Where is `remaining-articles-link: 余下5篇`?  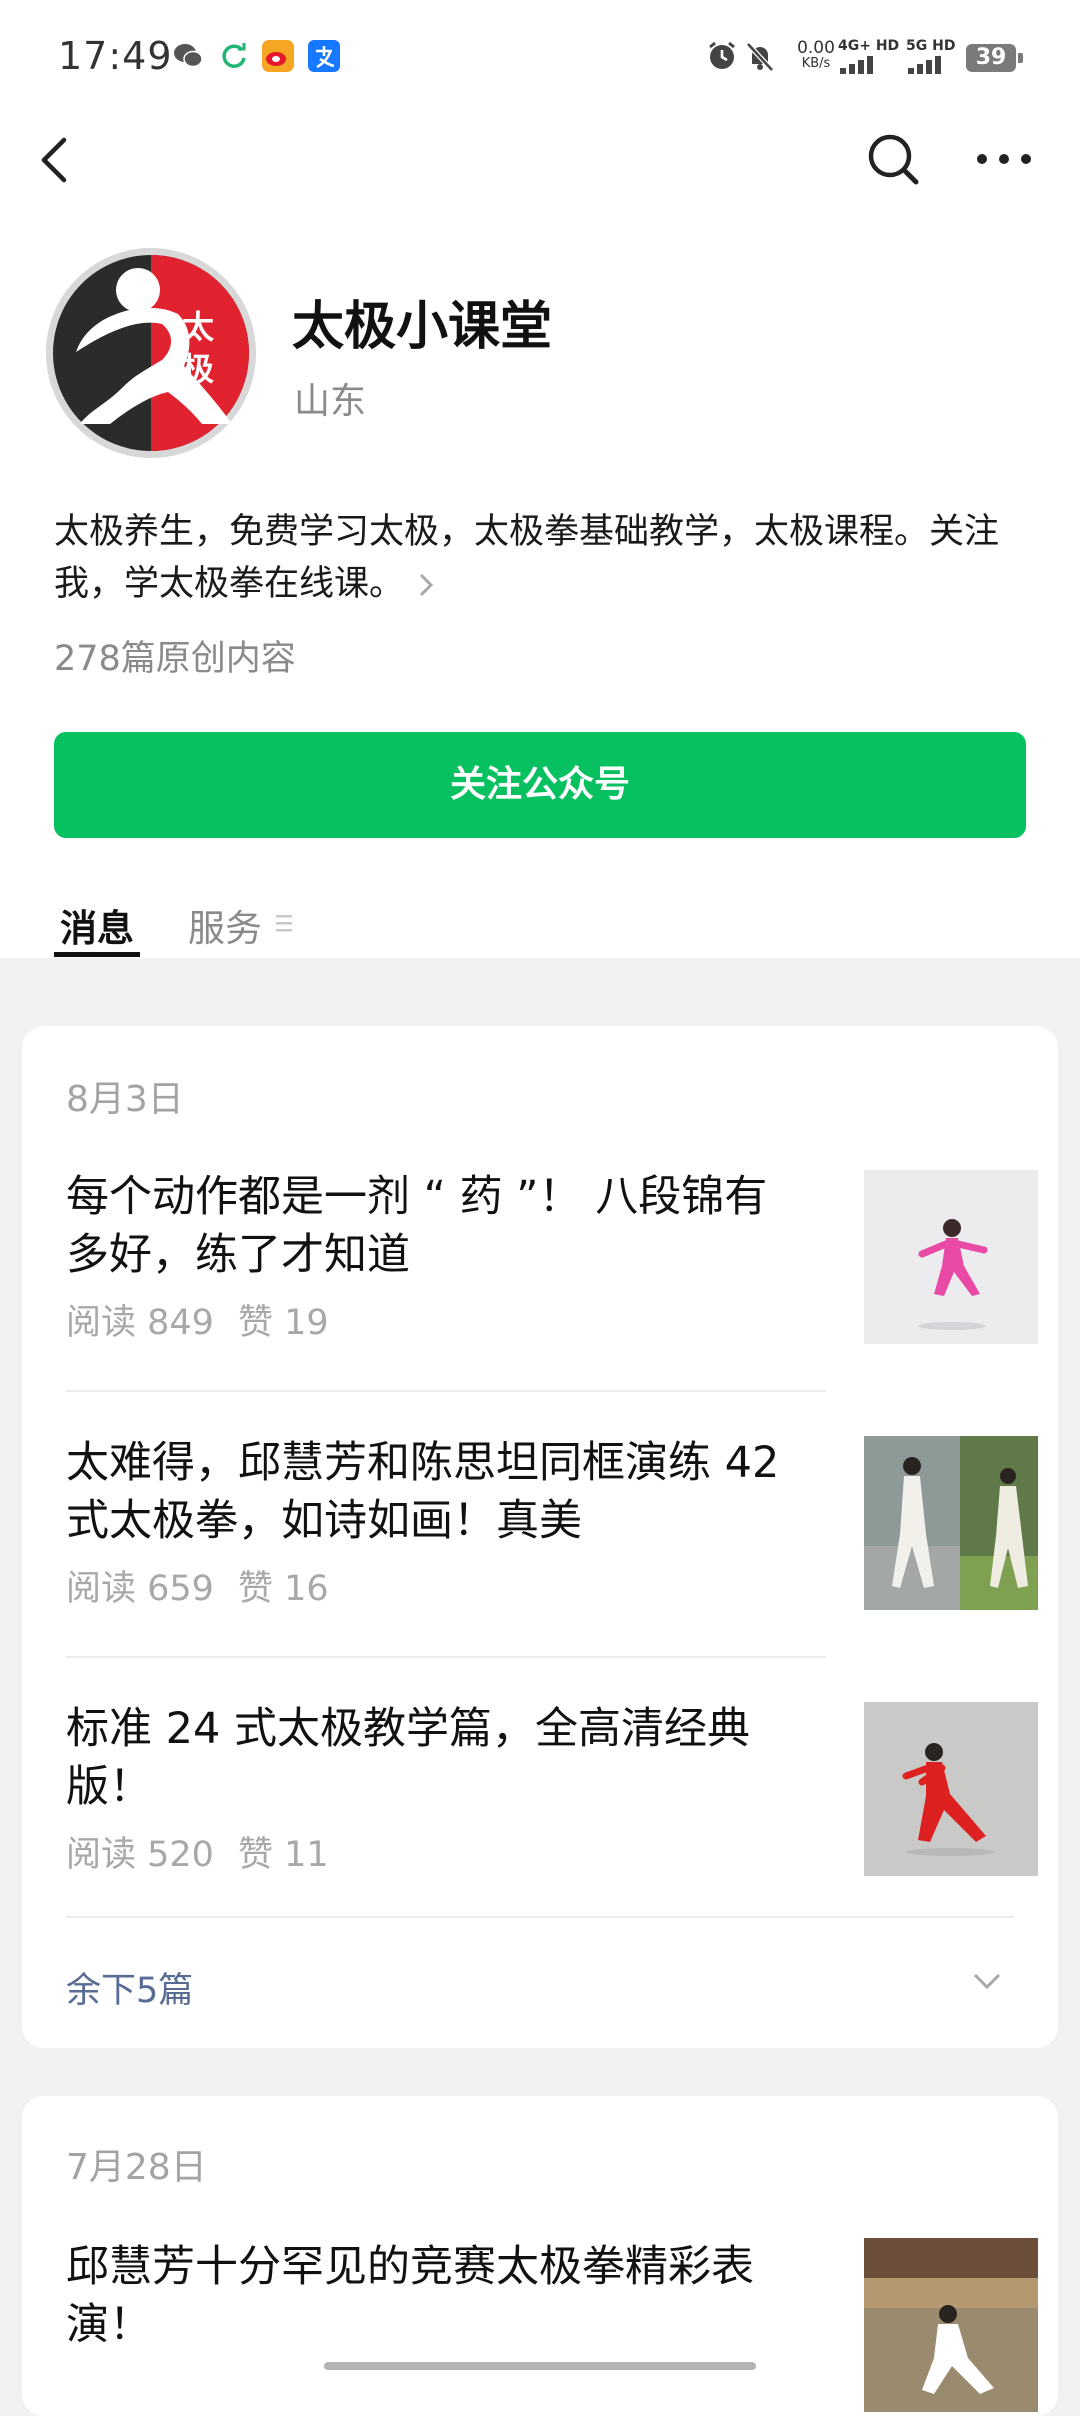
remaining-articles-link: 余下5篇 is located at coordinates (129, 1987).